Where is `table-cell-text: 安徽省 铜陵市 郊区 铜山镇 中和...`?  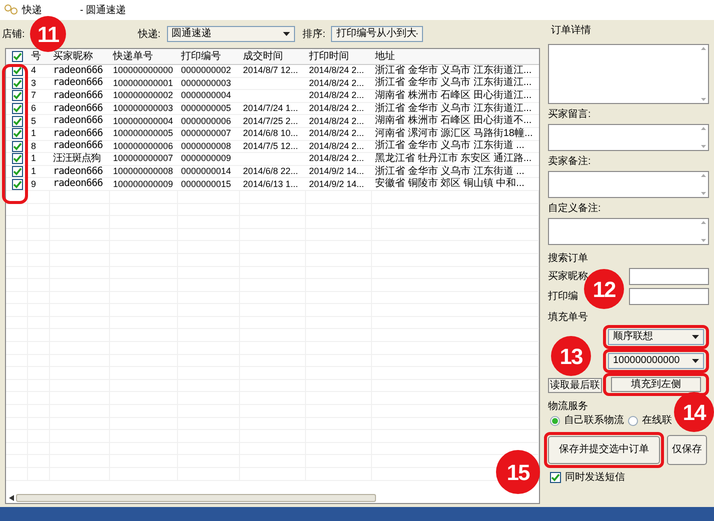
table-cell-text: 安徽省 铜陵市 郊区 铜山镇 中和... is located at coordinates (450, 184).